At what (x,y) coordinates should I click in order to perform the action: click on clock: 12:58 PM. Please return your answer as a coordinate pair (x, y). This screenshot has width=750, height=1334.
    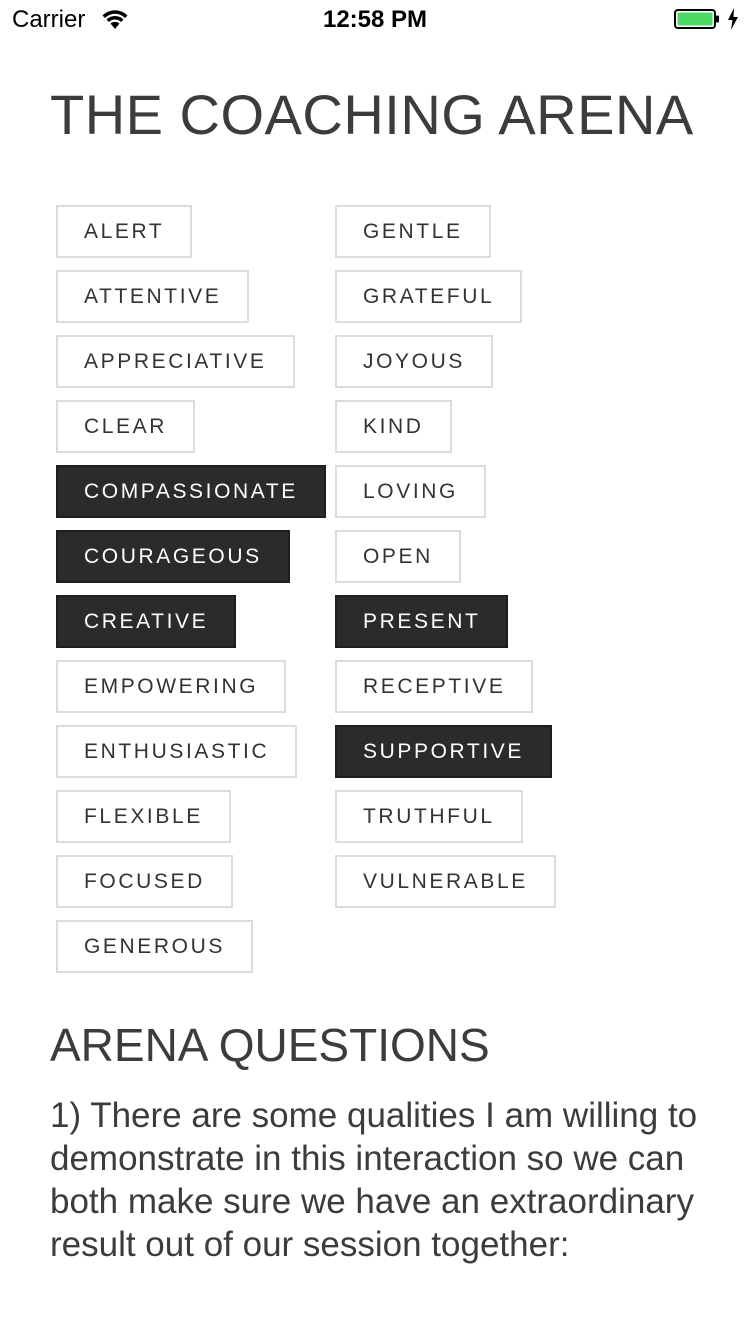
    Looking at the image, I should click on (375, 19).